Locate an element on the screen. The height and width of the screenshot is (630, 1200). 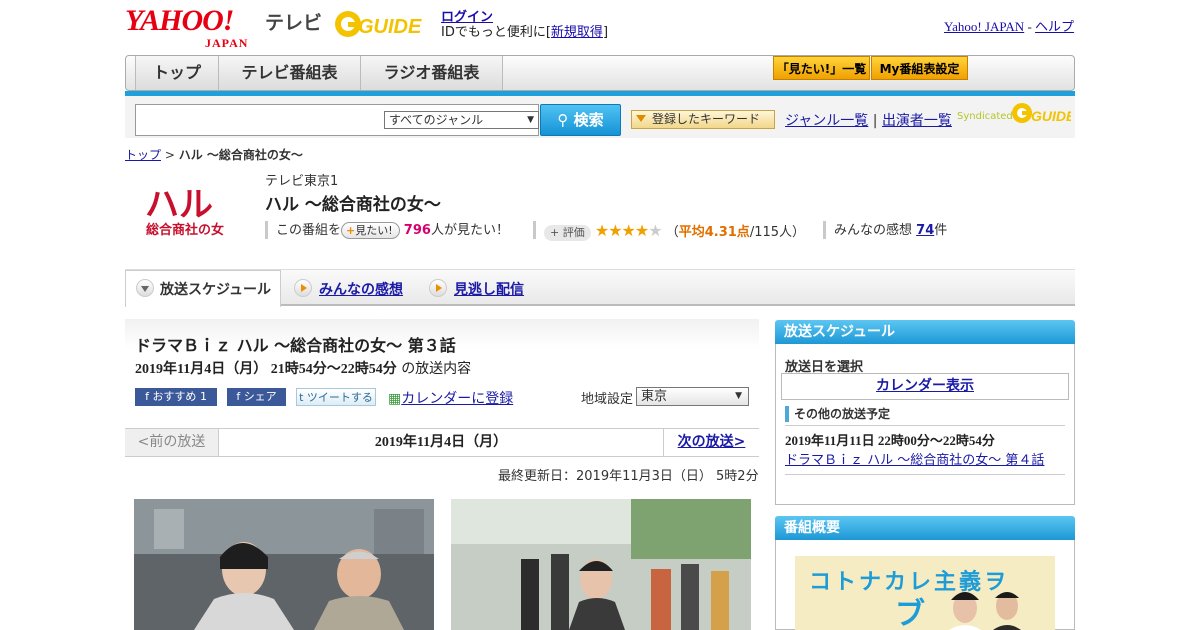
other-broadcasts-title: その他の放送予定 is located at coordinates (837, 414).